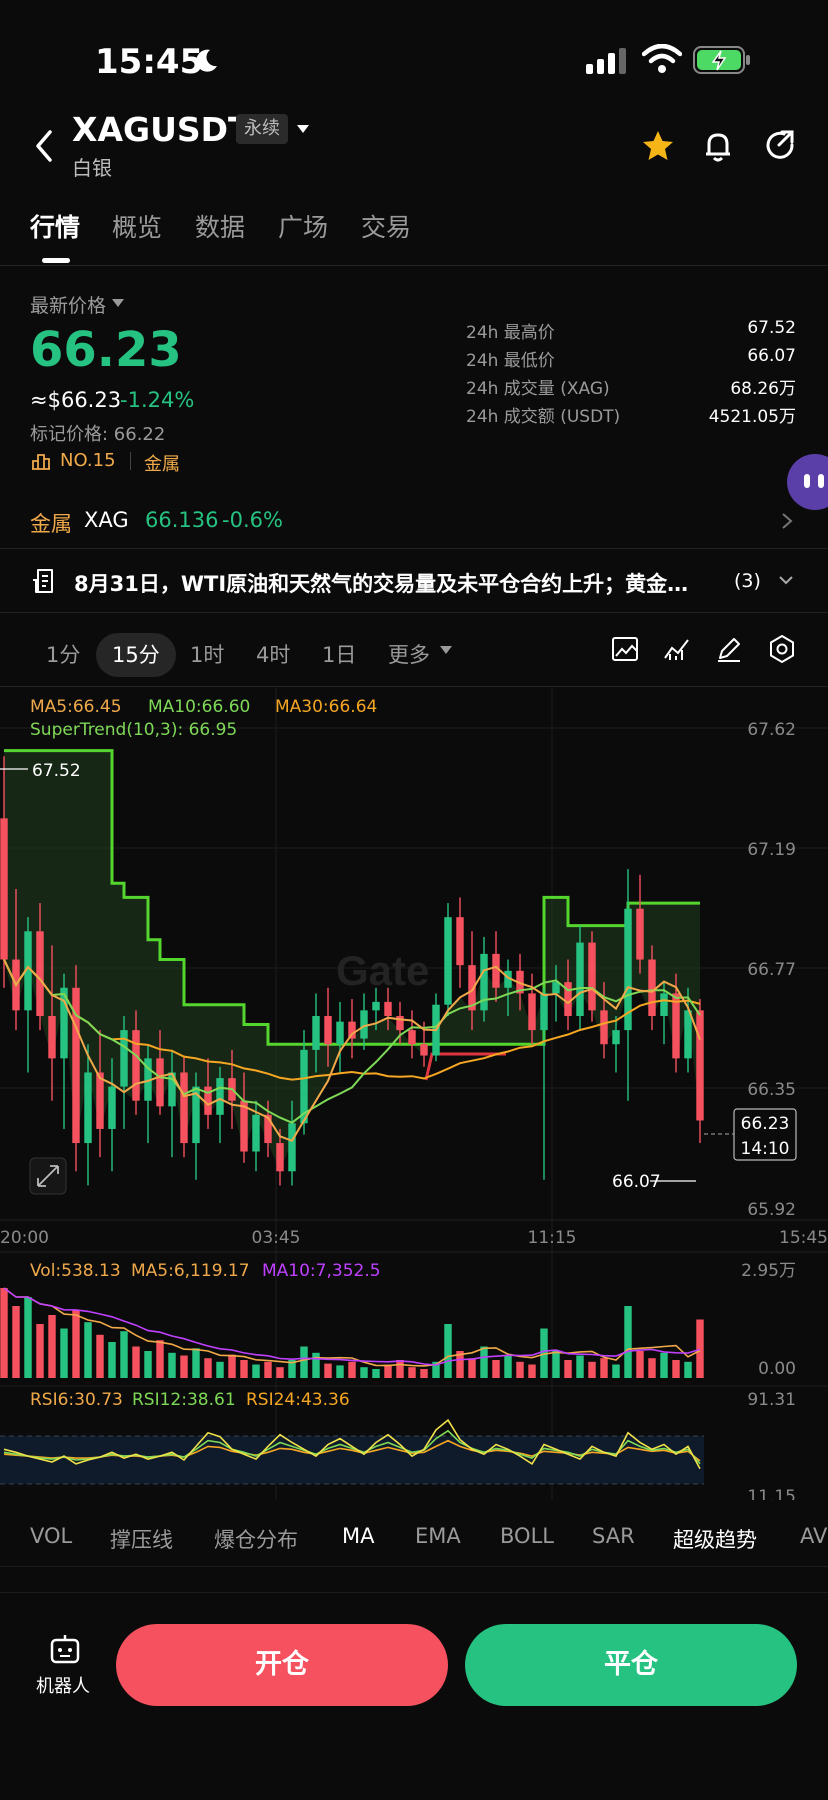 This screenshot has width=828, height=1800. Describe the element at coordinates (631, 1665) in the screenshot. I see `close-position-button: 平仓` at that location.